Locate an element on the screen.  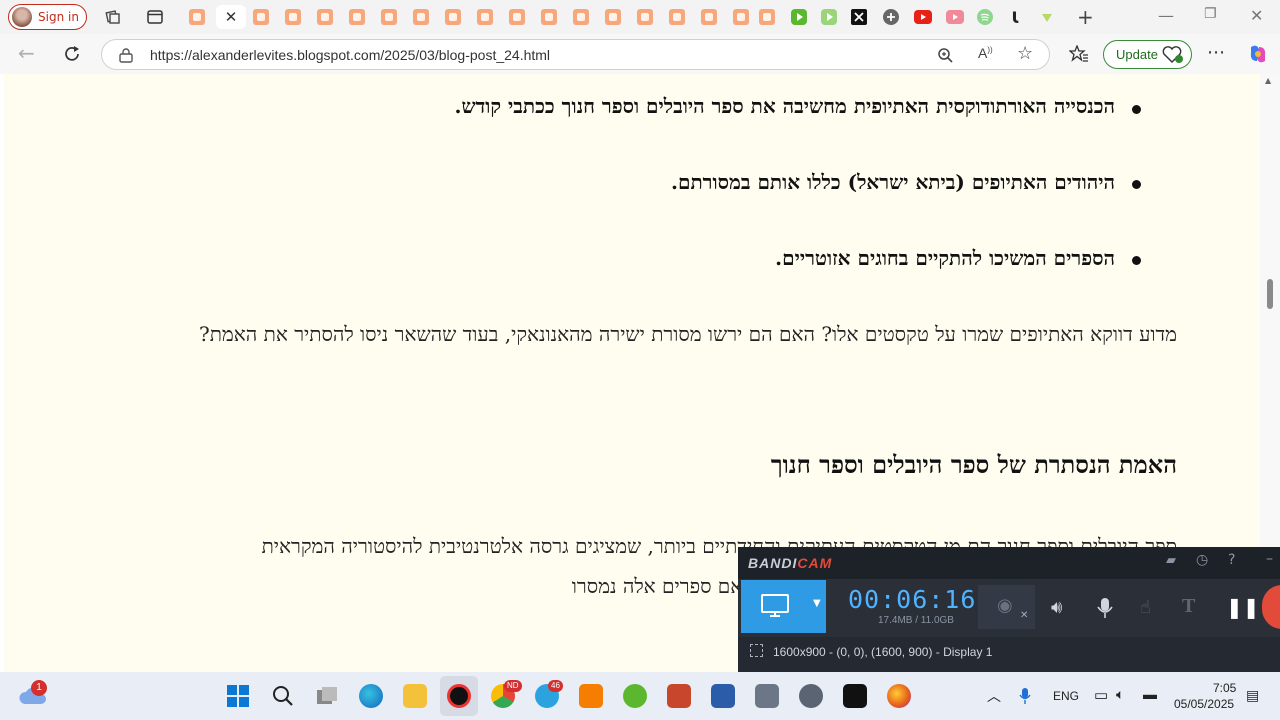
tab-spotify is located at coordinates (985, 17).